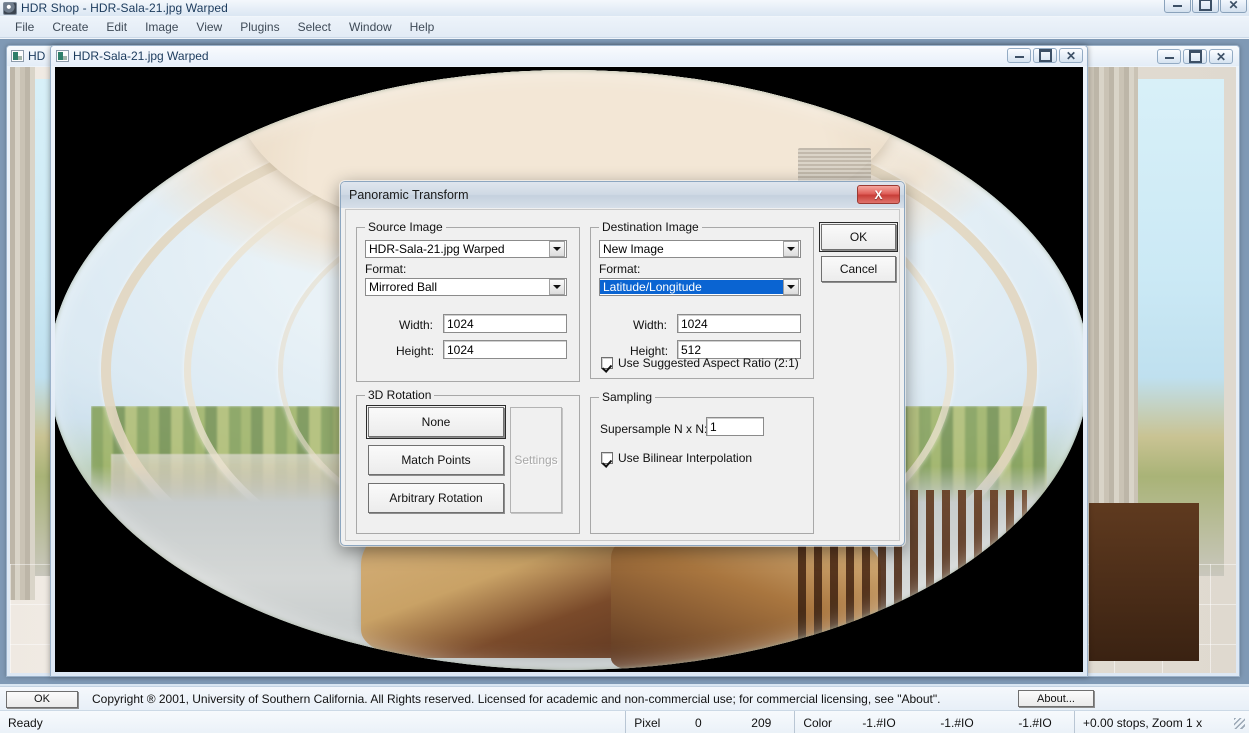  I want to click on mdi-child-front-controls: ✕, so click(1045, 55).